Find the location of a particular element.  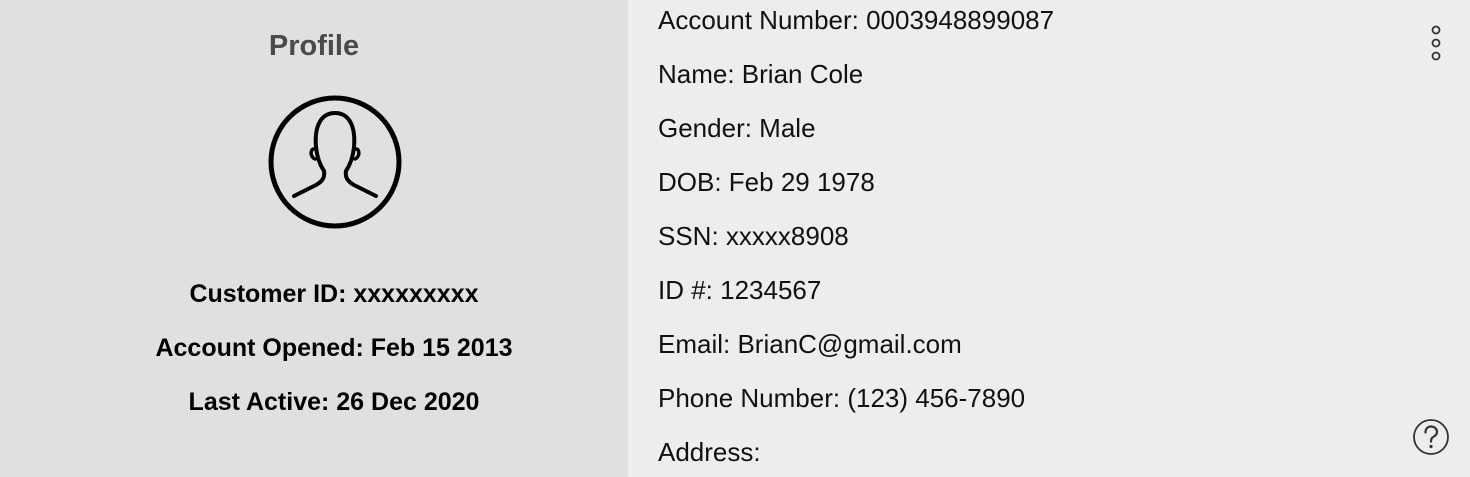

customer-id: Customer ID: xxxxxxxxx is located at coordinates (334, 294).